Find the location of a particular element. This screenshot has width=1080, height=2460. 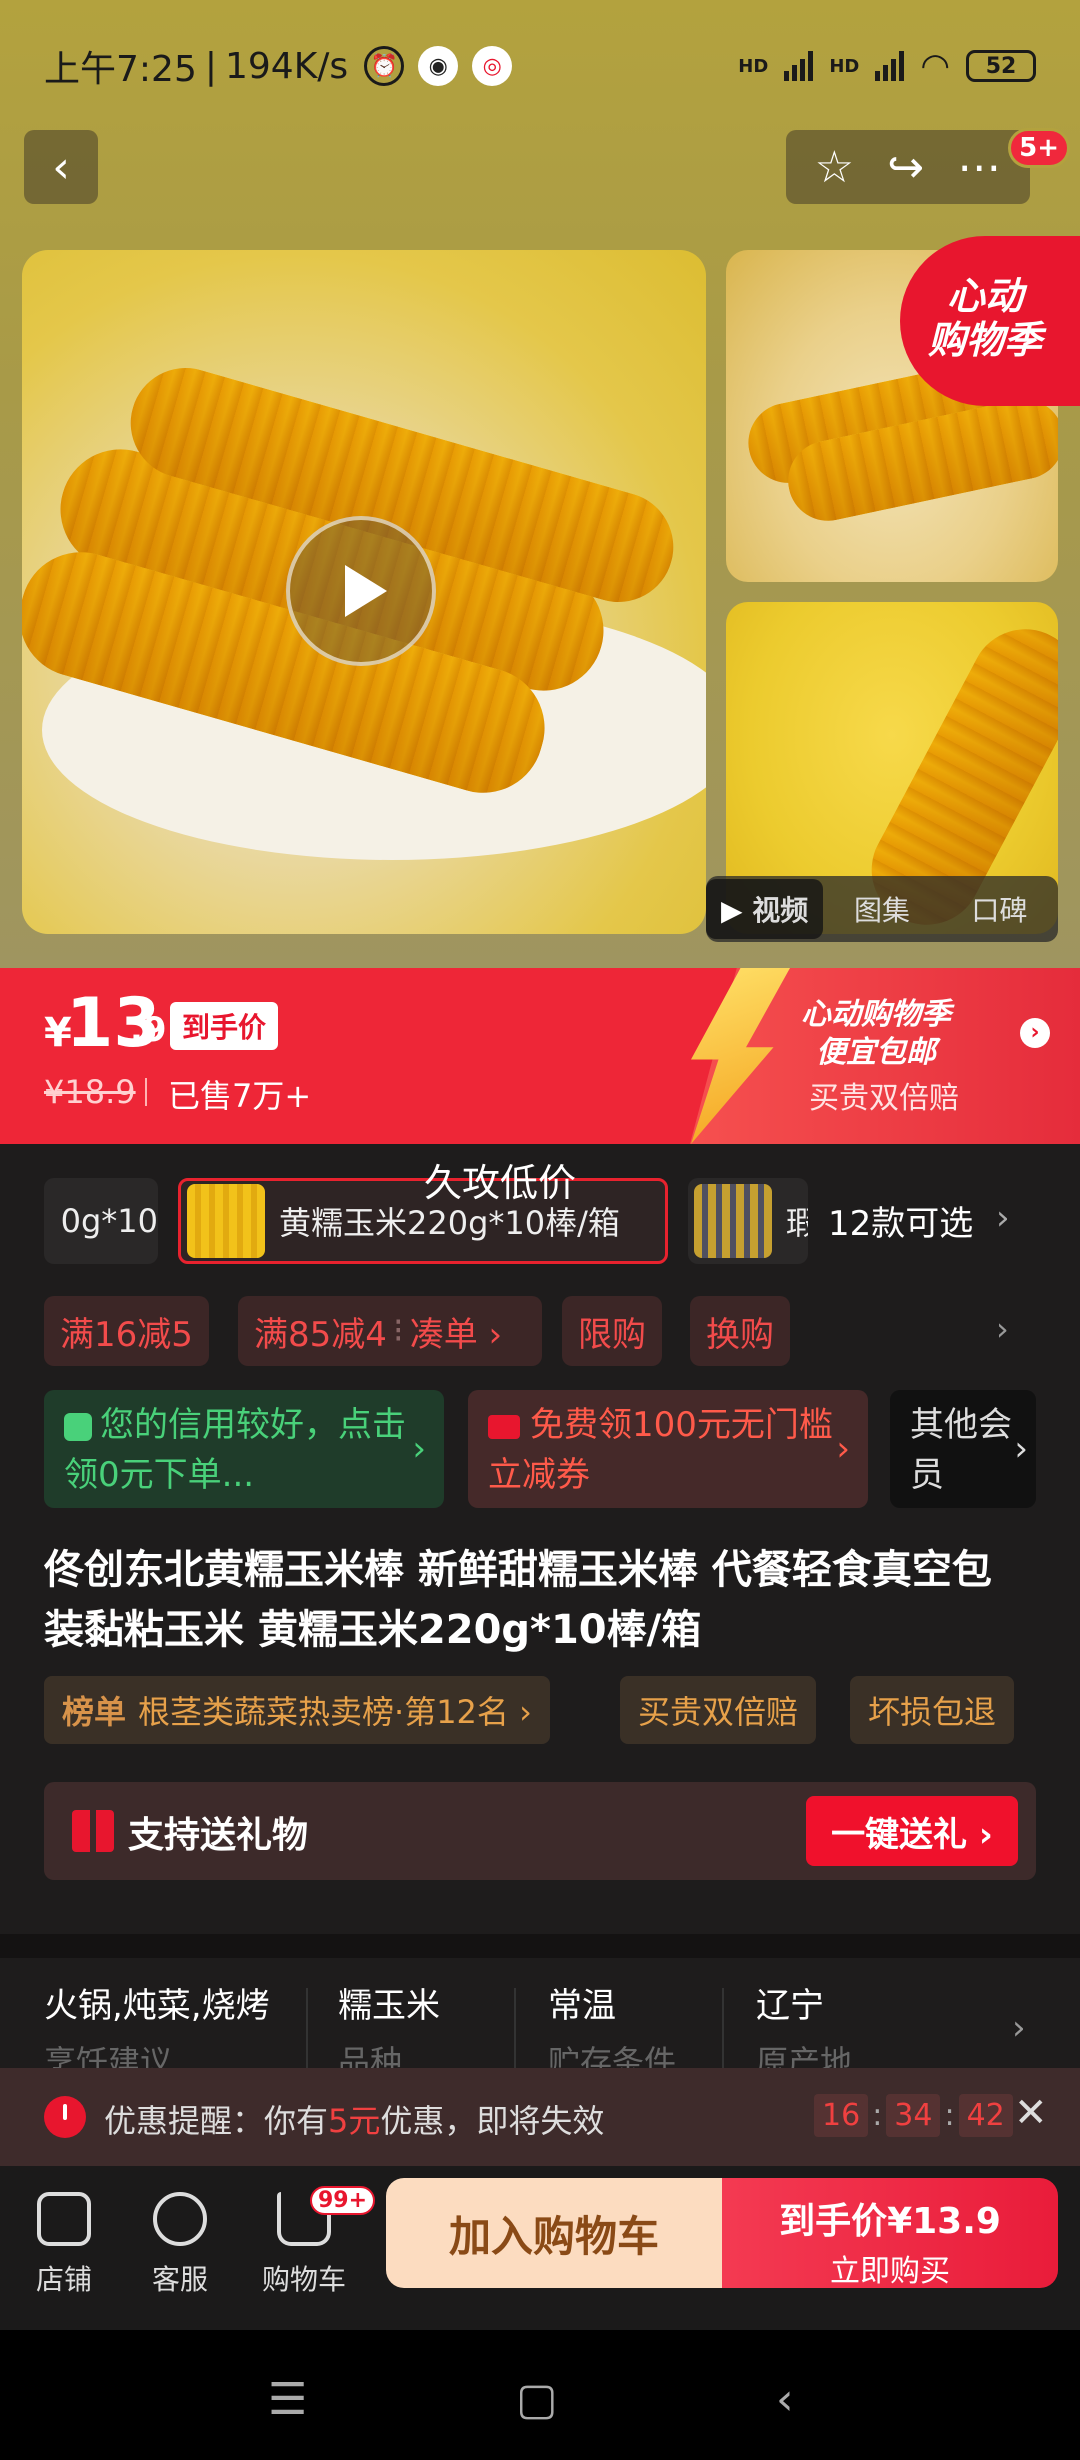

buy-now-label: 立即购买 is located at coordinates (890, 2271).